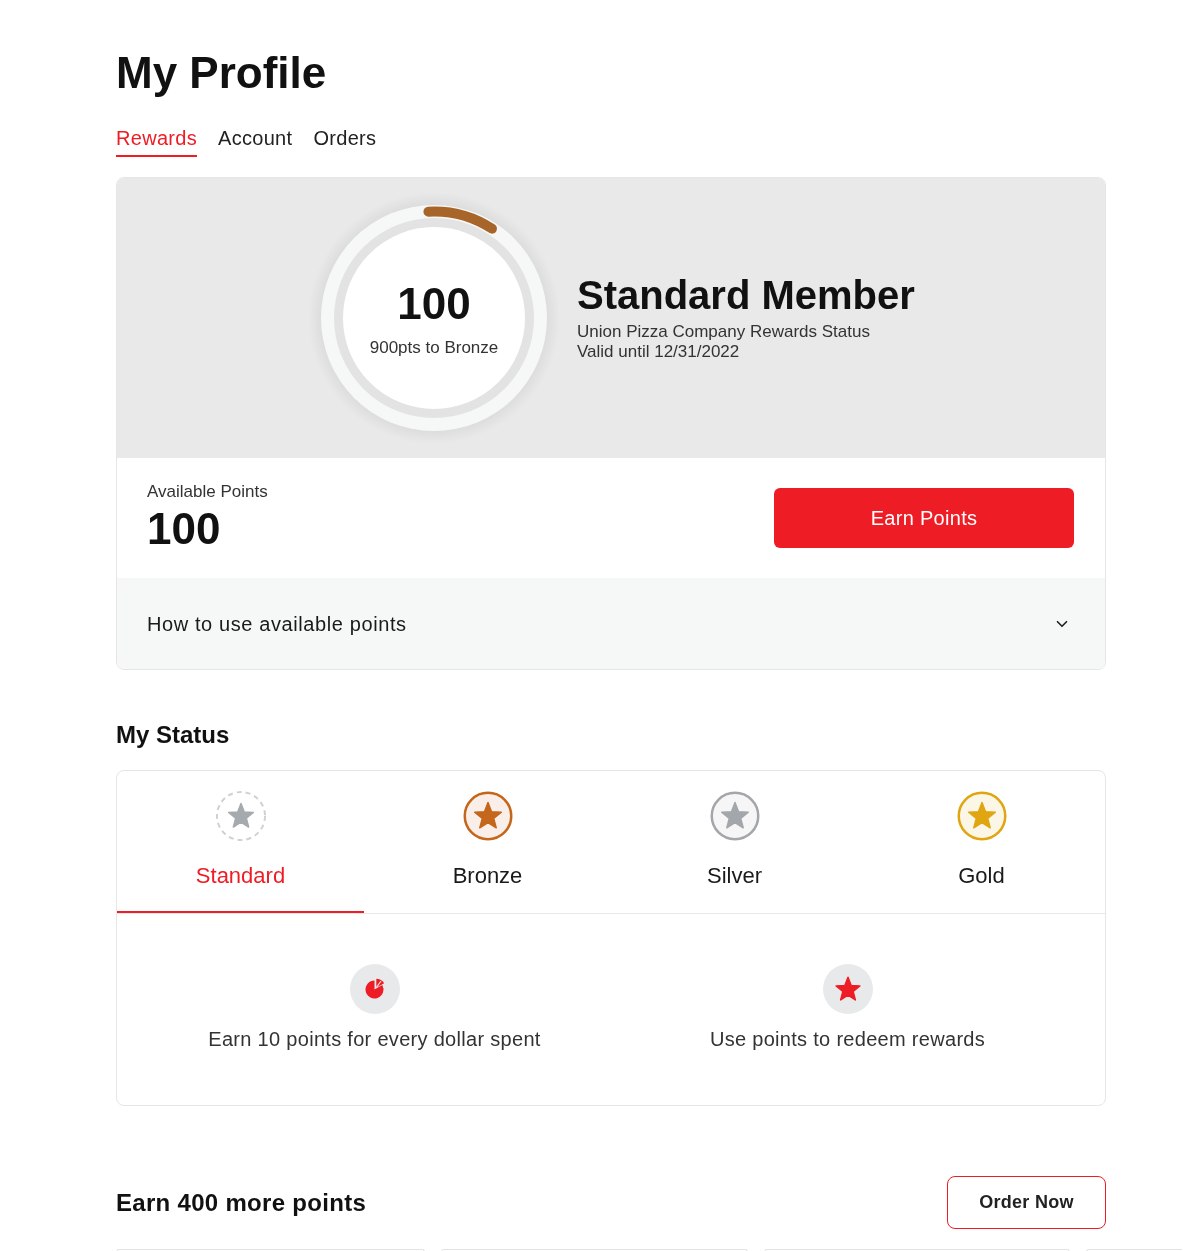 The height and width of the screenshot is (1251, 1198). Describe the element at coordinates (611, 623) in the screenshot. I see `how-to-use-points-accordion: How to use available points` at that location.